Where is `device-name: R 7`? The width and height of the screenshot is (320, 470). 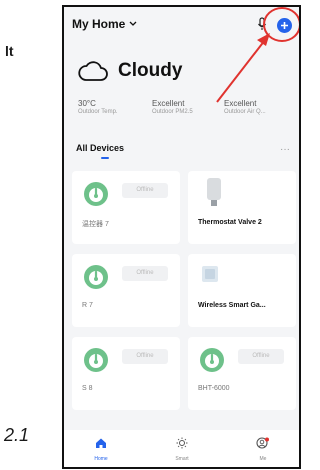 device-name: R 7 is located at coordinates (87, 305).